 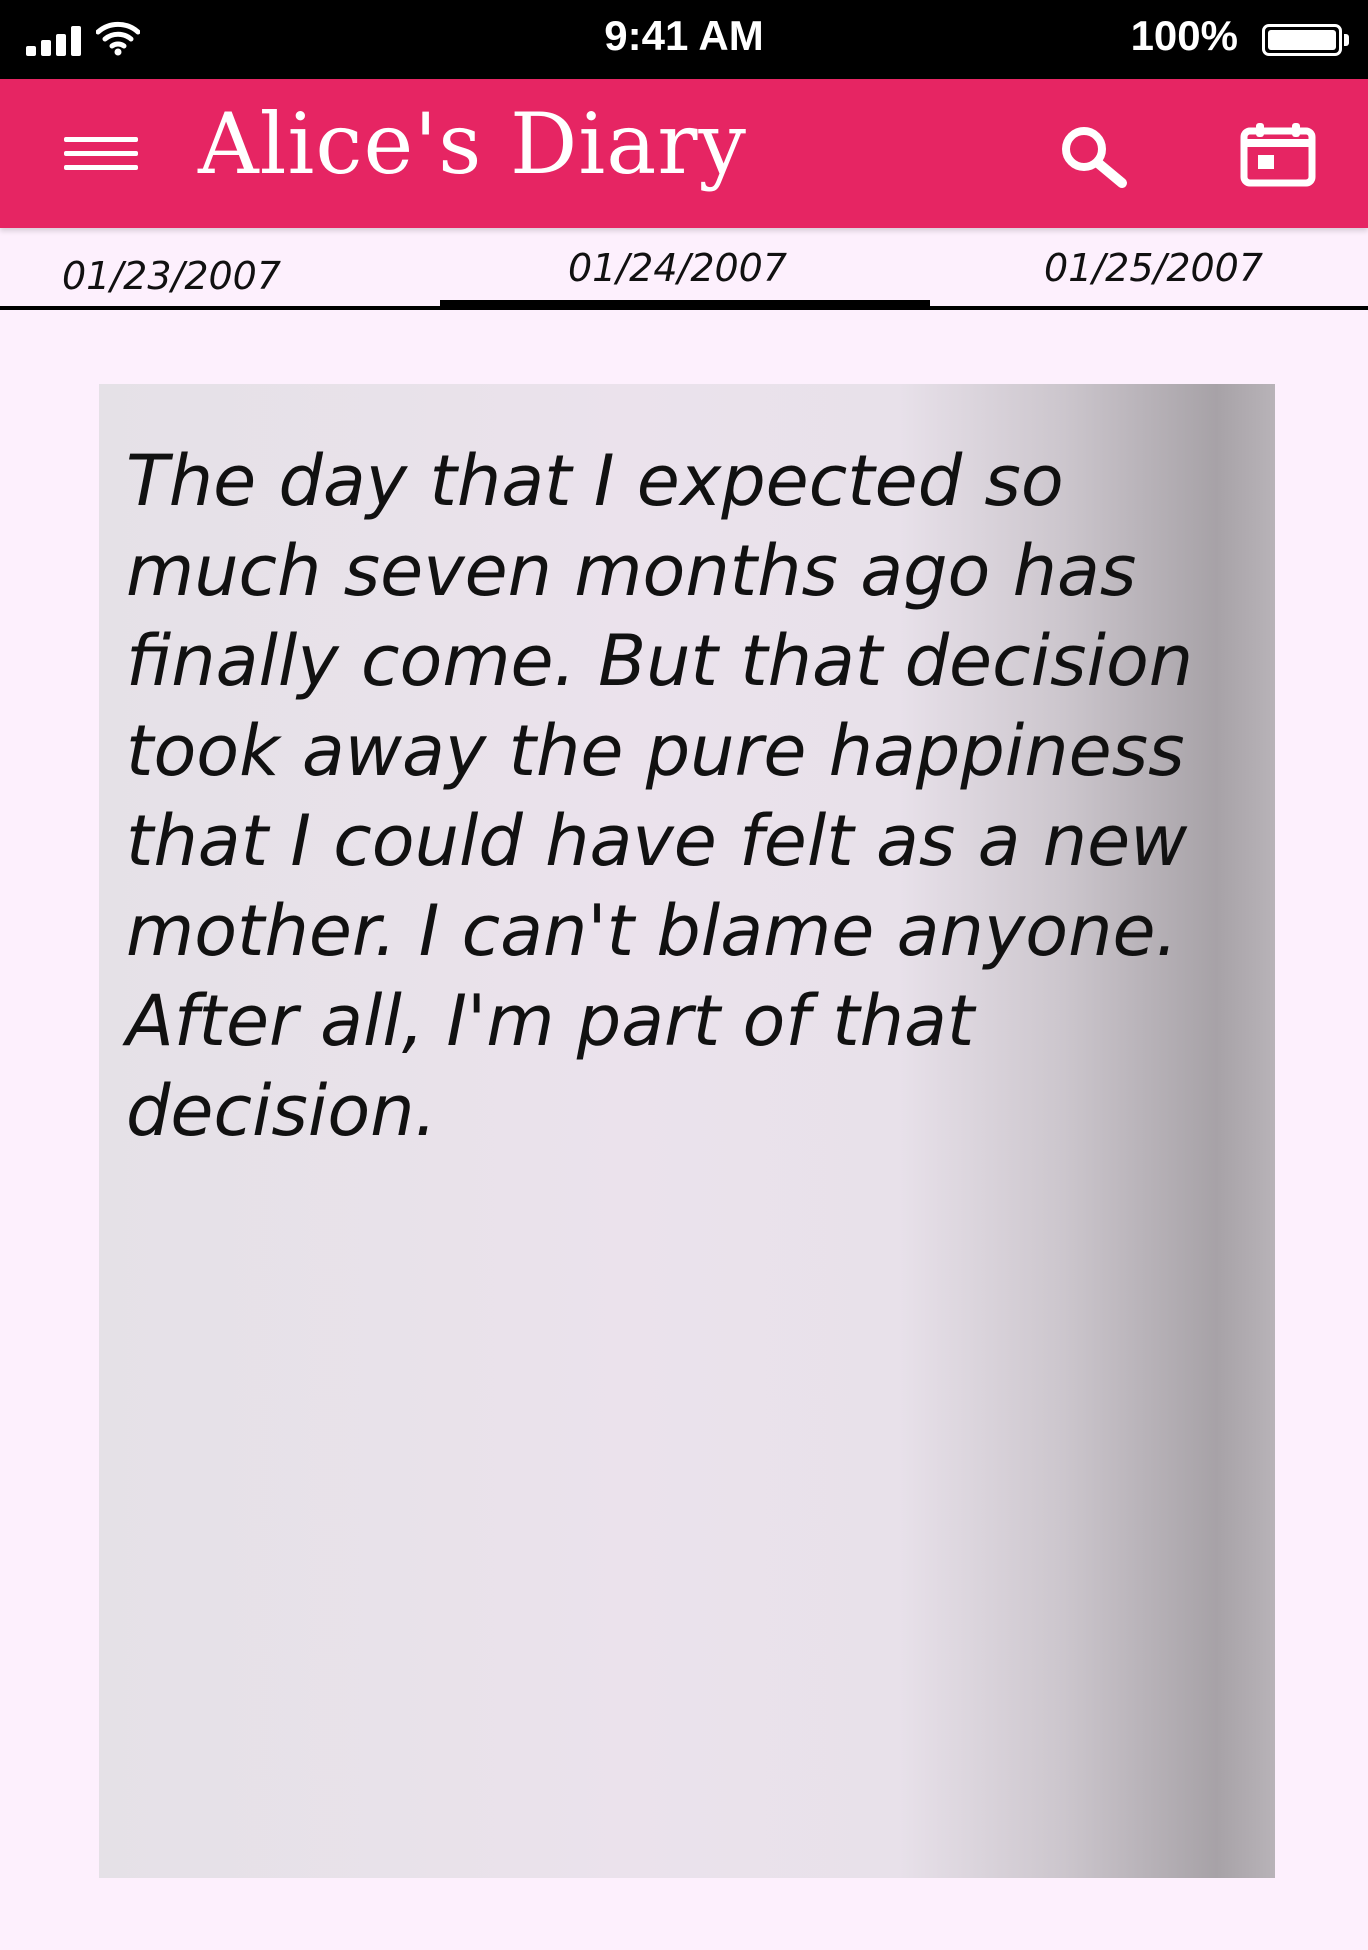 What do you see at coordinates (684, 39) in the screenshot?
I see `status-bar: 9:41 AM 100%` at bounding box center [684, 39].